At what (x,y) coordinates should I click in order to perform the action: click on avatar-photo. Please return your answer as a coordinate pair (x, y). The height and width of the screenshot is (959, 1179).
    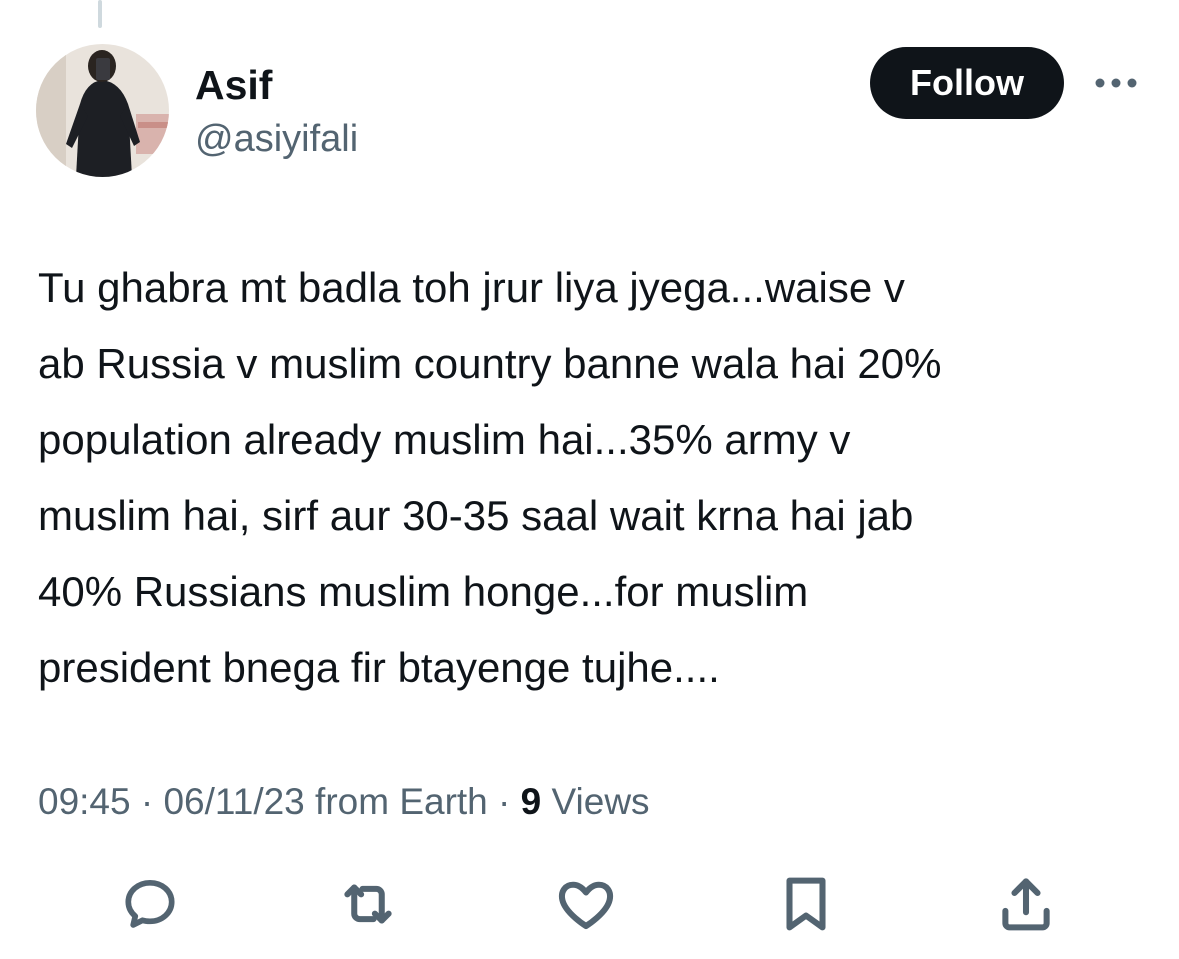
    Looking at the image, I should click on (102, 110).